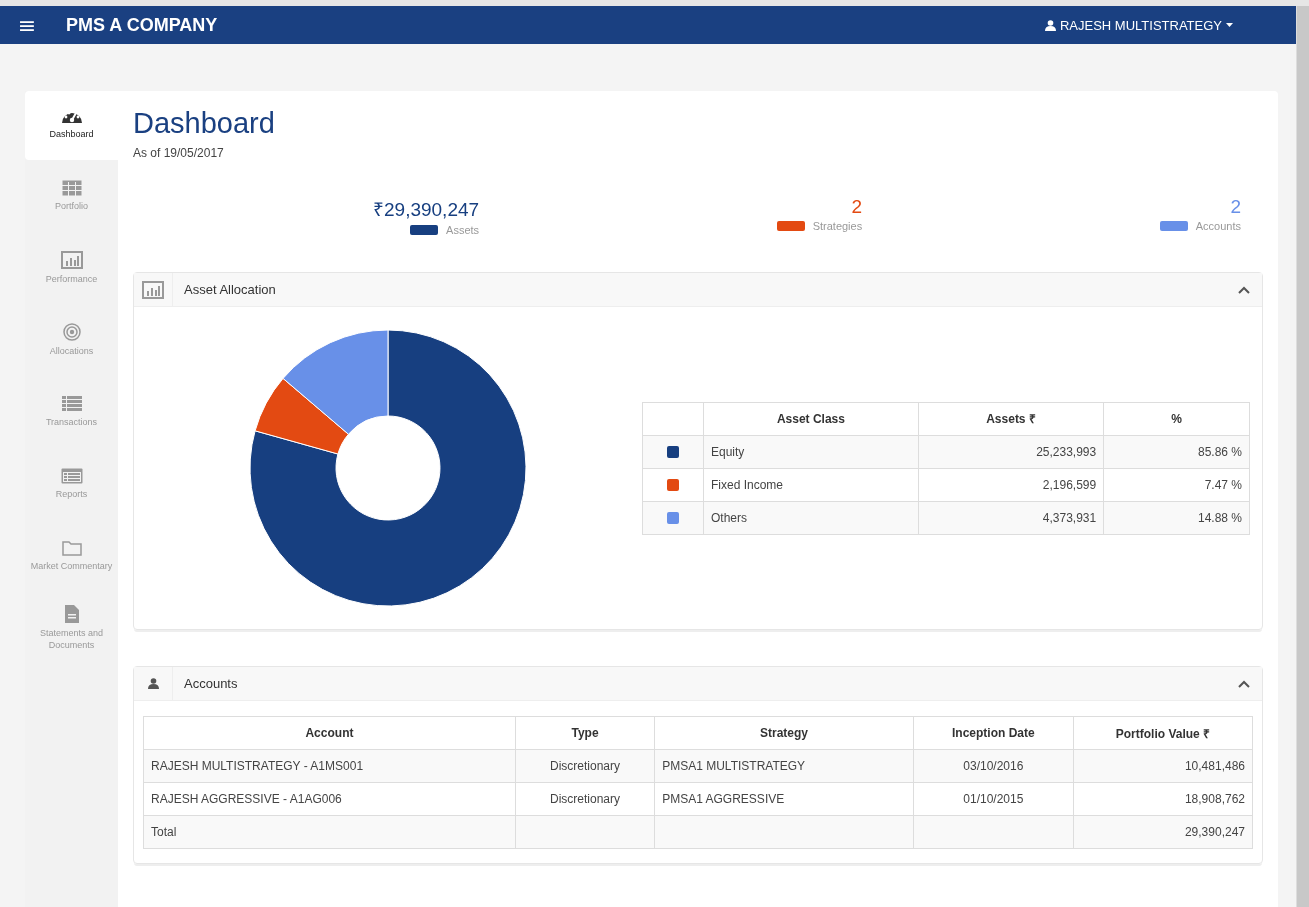 The height and width of the screenshot is (907, 1309). Describe the element at coordinates (211, 683) in the screenshot. I see `panel-title: Accounts` at that location.